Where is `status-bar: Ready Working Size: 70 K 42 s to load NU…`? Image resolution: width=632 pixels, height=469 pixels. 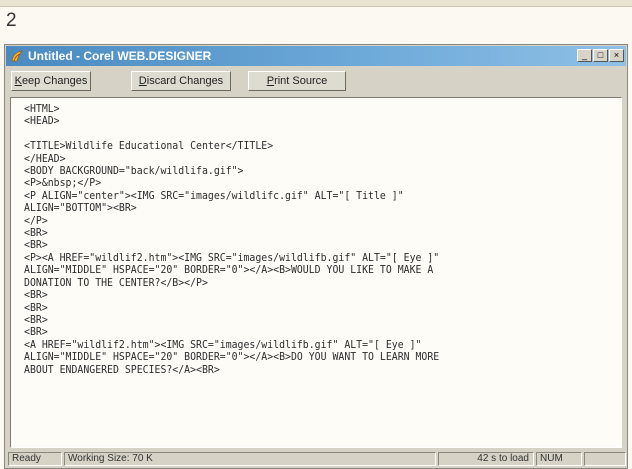 status-bar: Ready Working Size: 70 K 42 s to load NU… is located at coordinates (316, 459).